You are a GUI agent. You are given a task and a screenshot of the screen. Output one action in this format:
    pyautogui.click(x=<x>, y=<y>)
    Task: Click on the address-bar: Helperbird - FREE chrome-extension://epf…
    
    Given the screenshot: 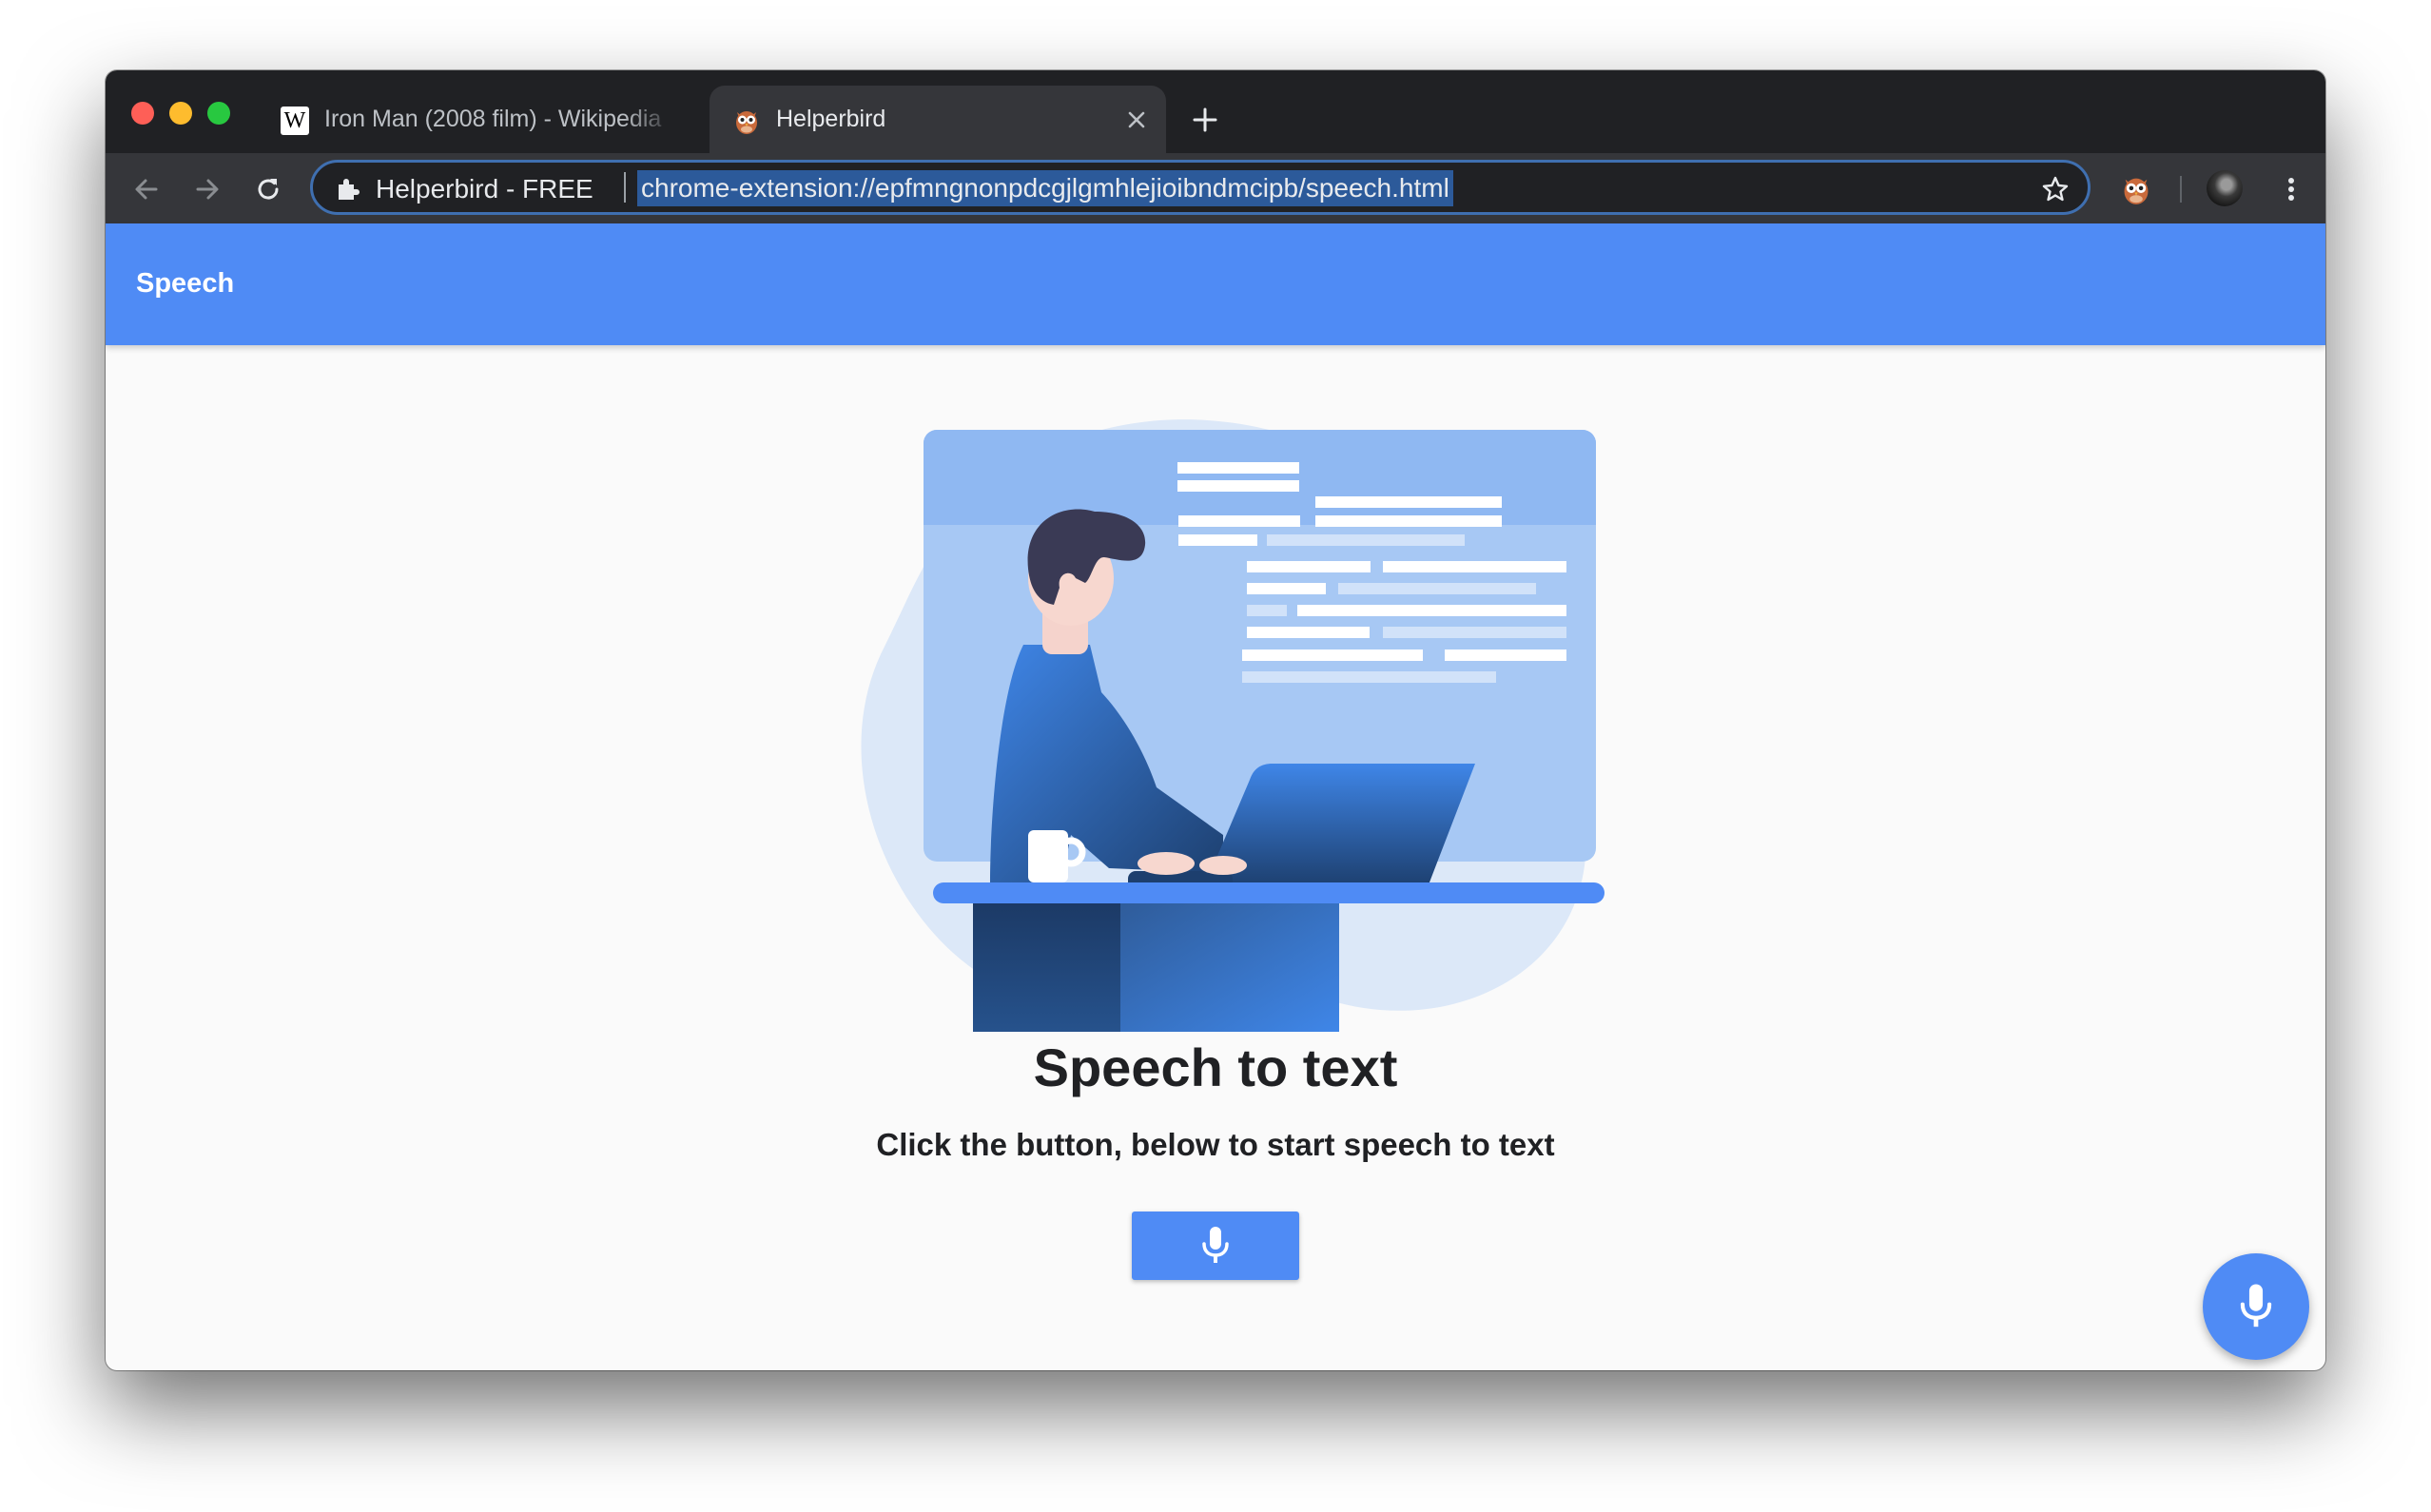 What is the action you would take?
    pyautogui.click(x=1200, y=188)
    